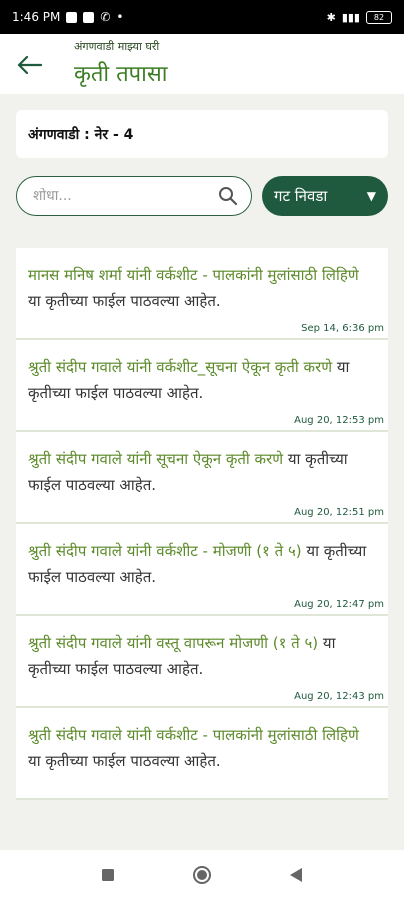 The height and width of the screenshot is (900, 404). What do you see at coordinates (331, 17) in the screenshot?
I see `bluetooth-icon: ✱` at bounding box center [331, 17].